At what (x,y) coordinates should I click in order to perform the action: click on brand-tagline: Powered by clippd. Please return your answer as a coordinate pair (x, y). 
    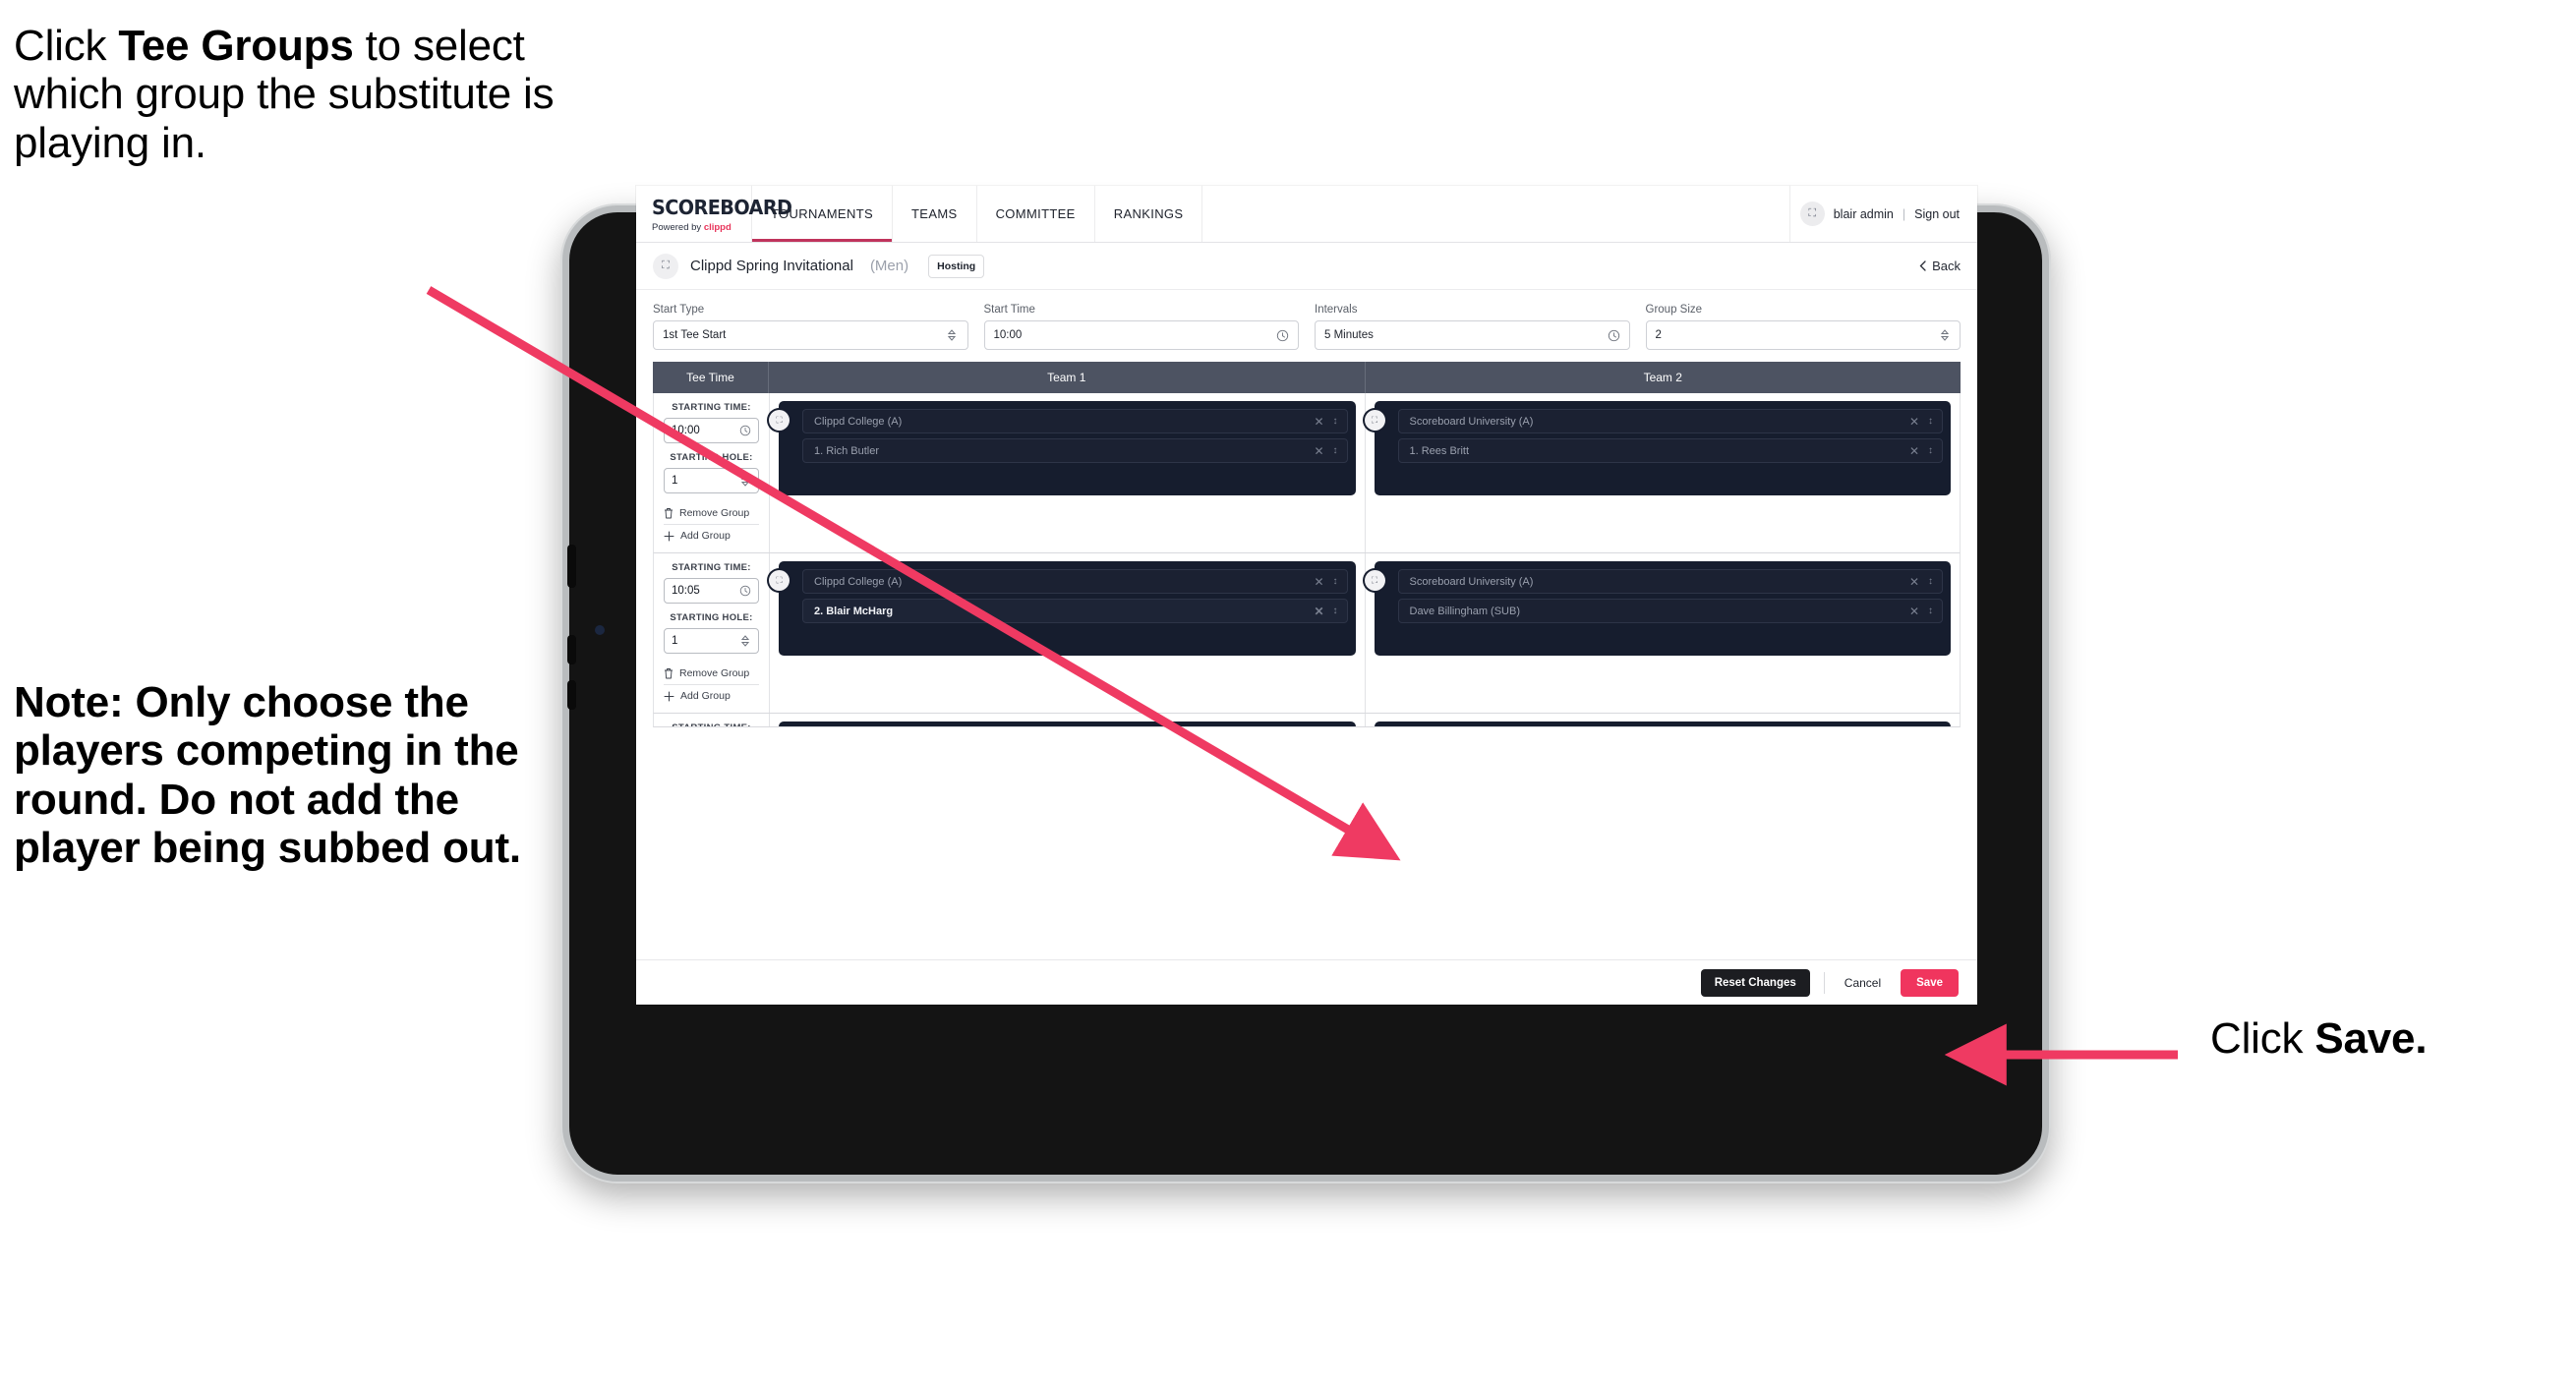
    Looking at the image, I should click on (701, 227).